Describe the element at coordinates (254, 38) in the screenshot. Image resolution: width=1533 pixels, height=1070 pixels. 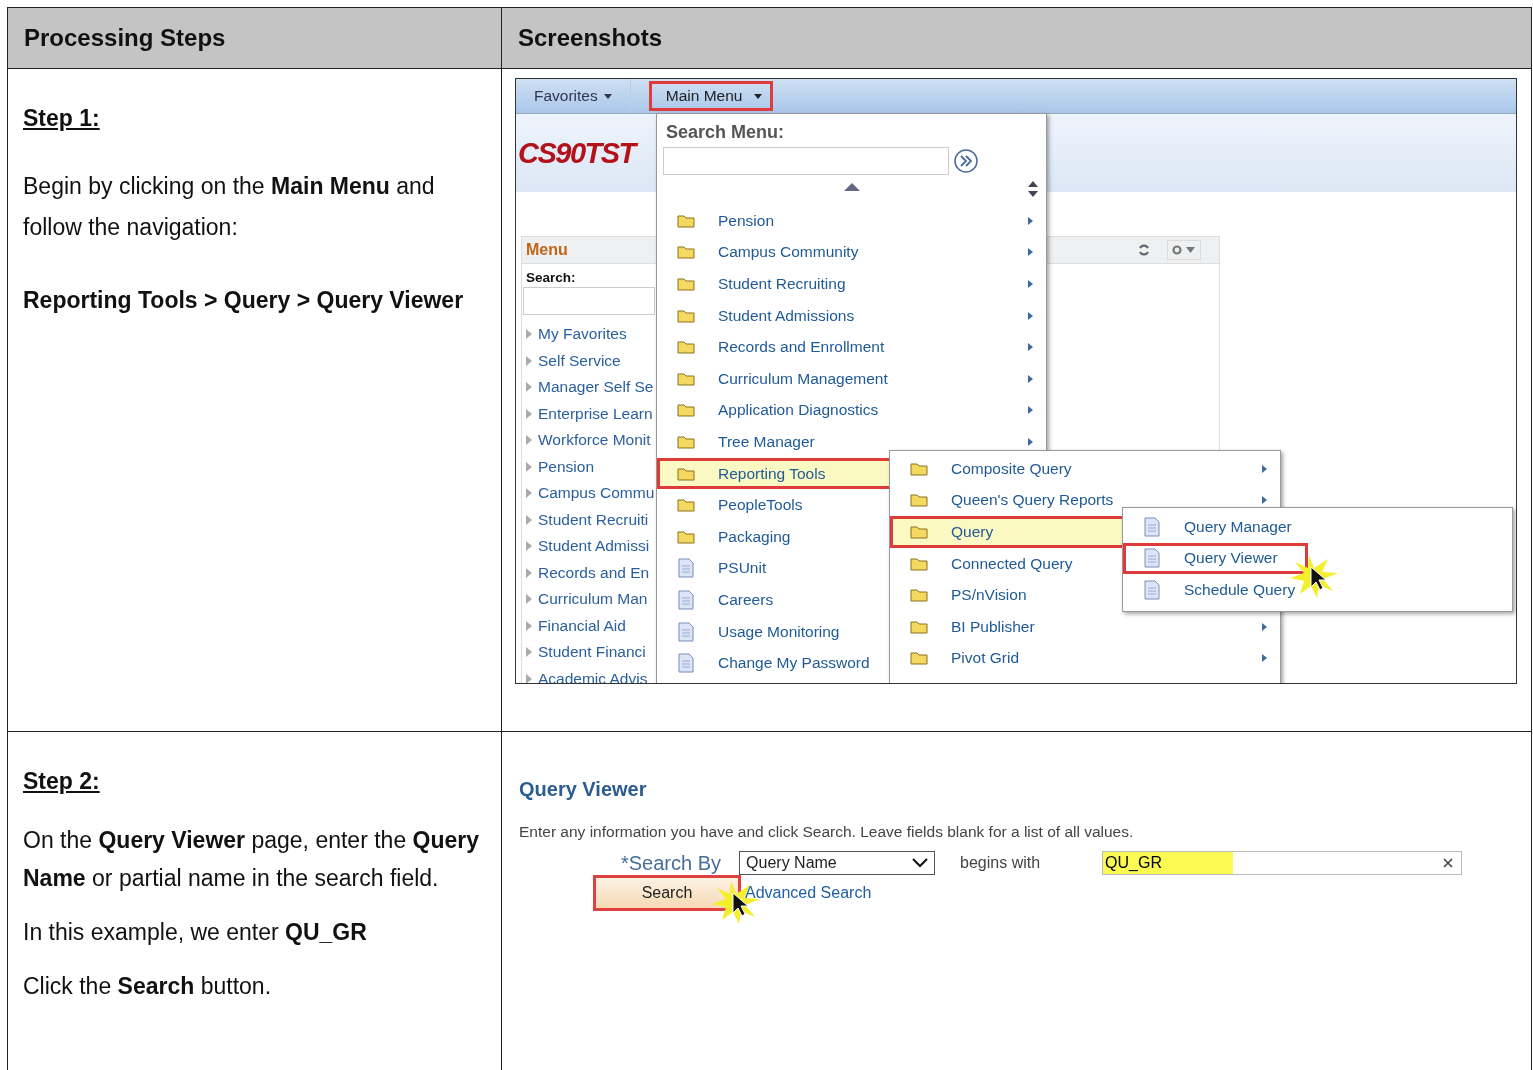
I see `column-header: Processing Steps` at that location.